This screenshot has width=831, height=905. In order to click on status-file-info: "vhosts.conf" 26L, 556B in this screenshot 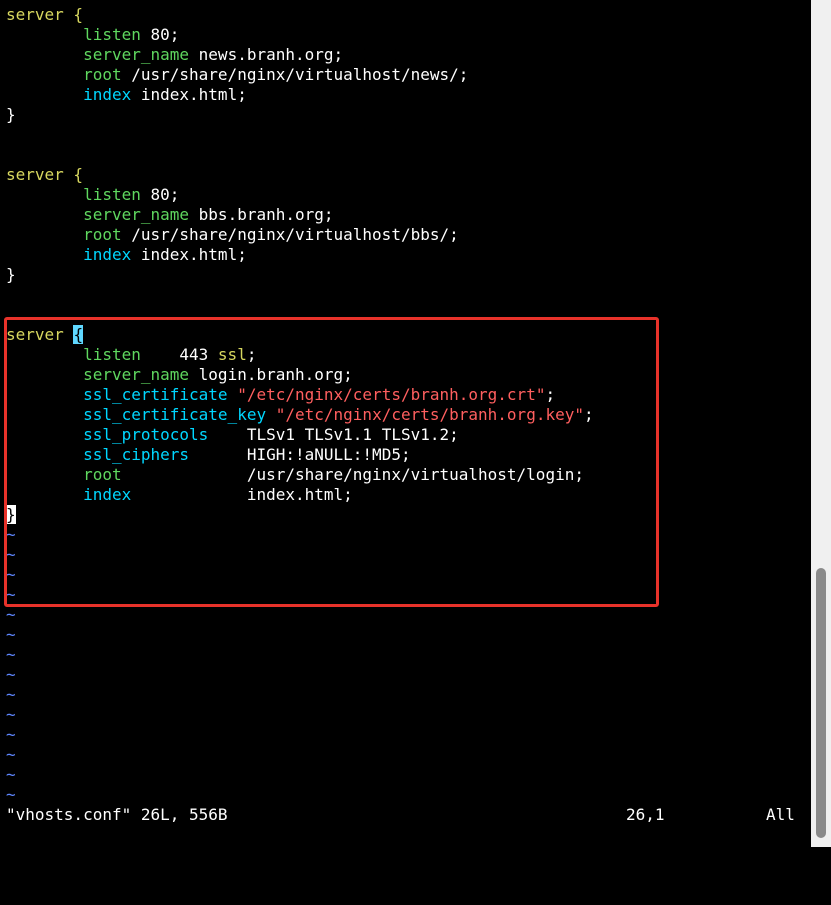, I will do `click(117, 814)`.